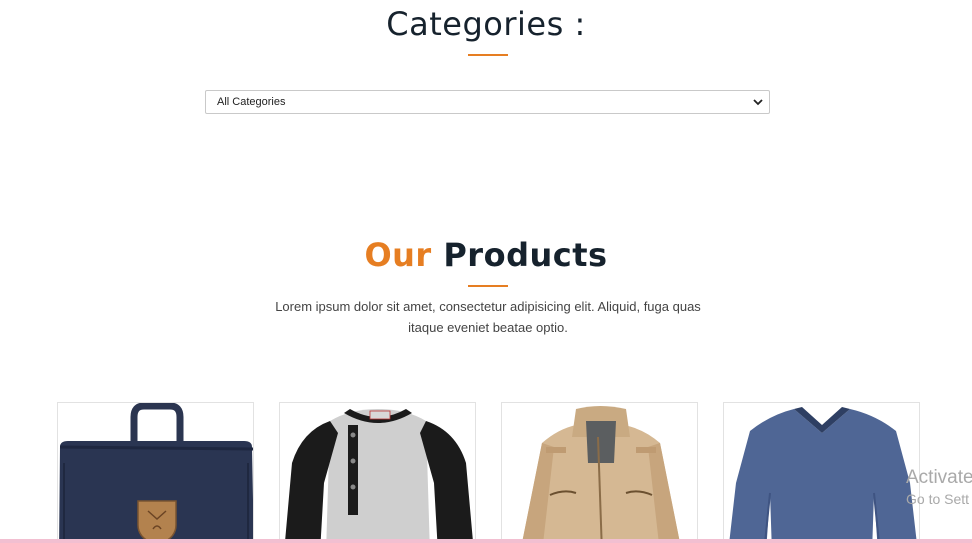  I want to click on products-heading-rest: Products, so click(525, 255).